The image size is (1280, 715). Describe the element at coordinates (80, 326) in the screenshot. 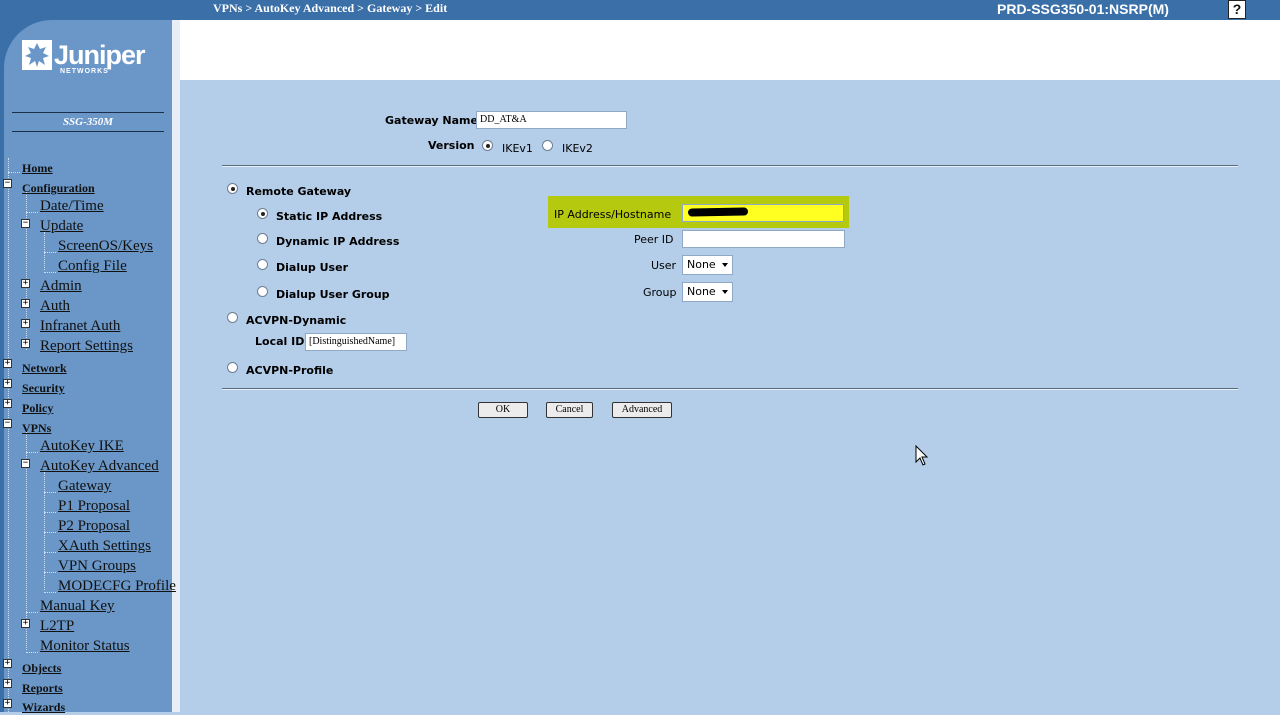

I see `nav-infranet-auth: Infranet Auth` at that location.